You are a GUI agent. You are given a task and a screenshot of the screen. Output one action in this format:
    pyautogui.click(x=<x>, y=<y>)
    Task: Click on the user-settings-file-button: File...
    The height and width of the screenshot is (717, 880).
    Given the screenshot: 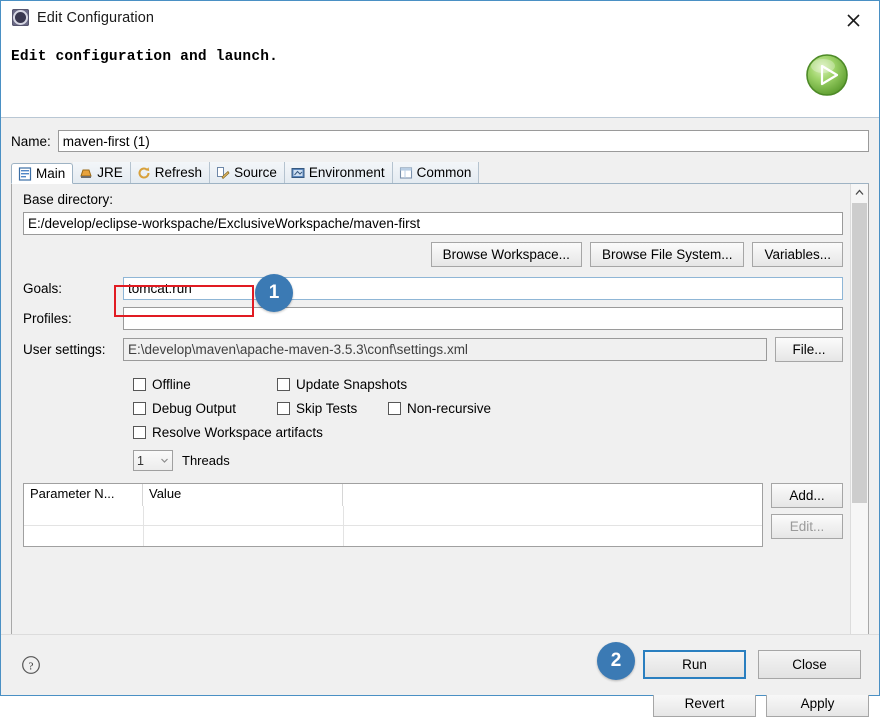 What is the action you would take?
    pyautogui.click(x=809, y=349)
    